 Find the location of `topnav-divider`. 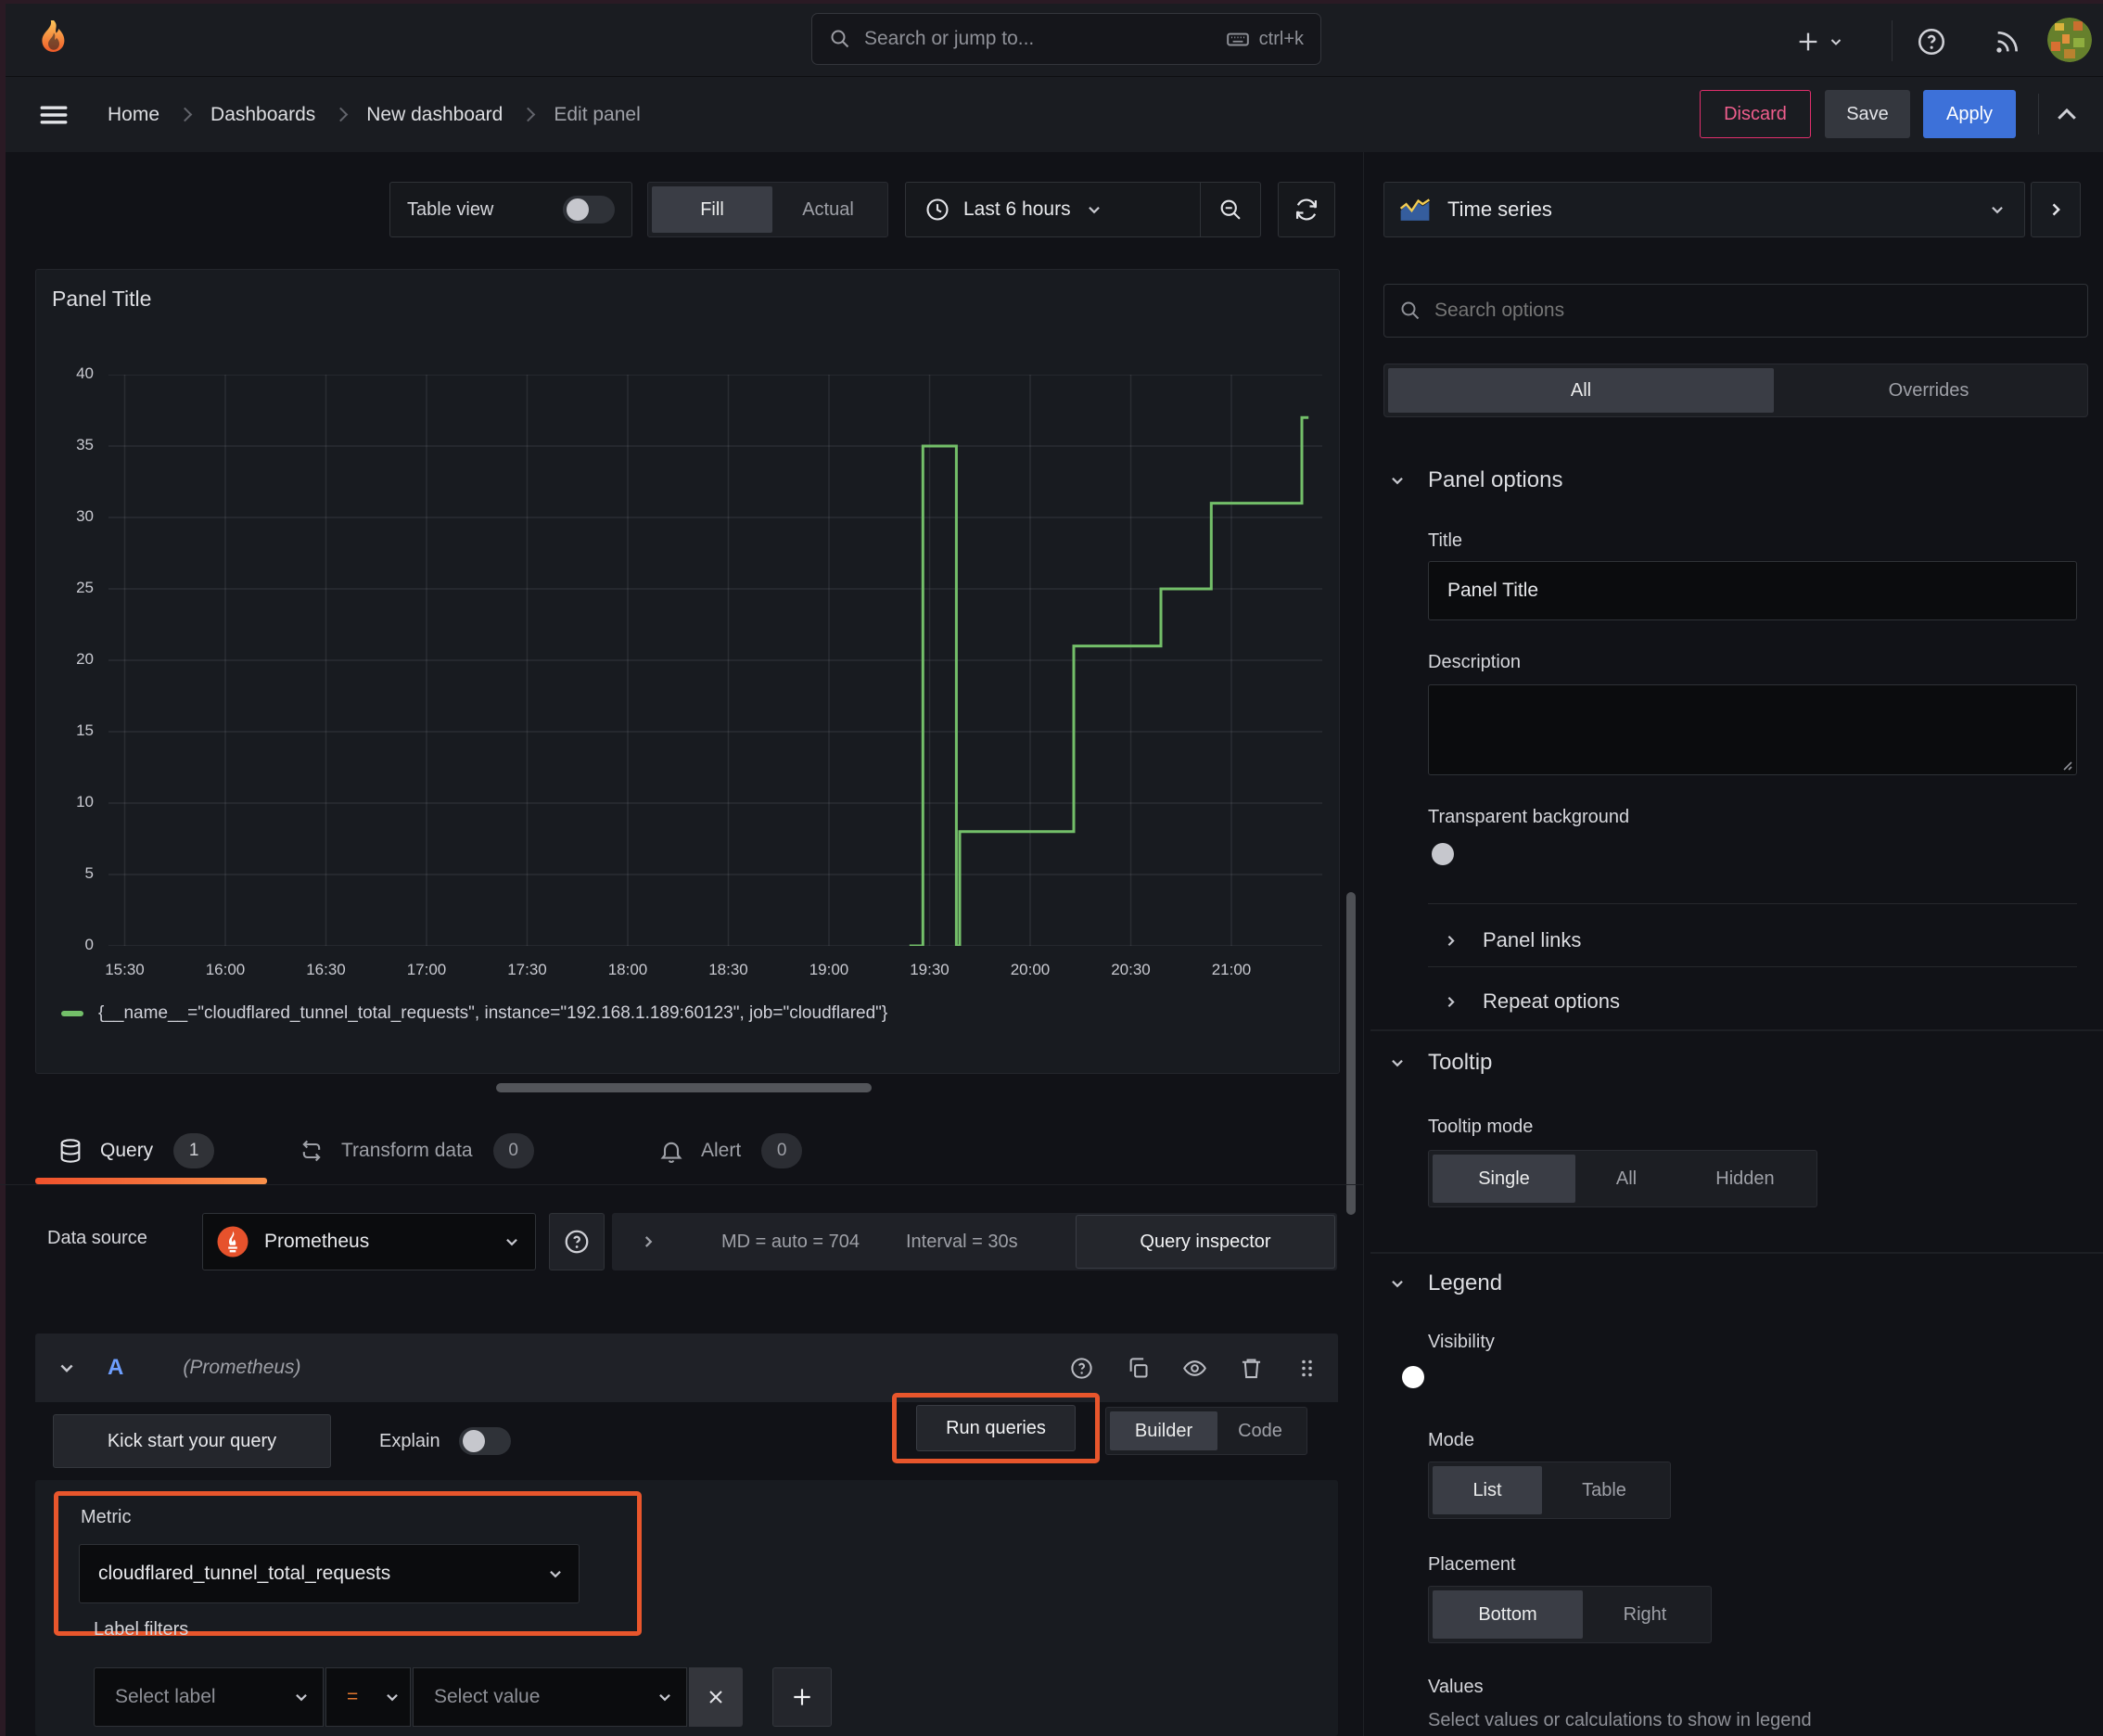

topnav-divider is located at coordinates (1892, 41).